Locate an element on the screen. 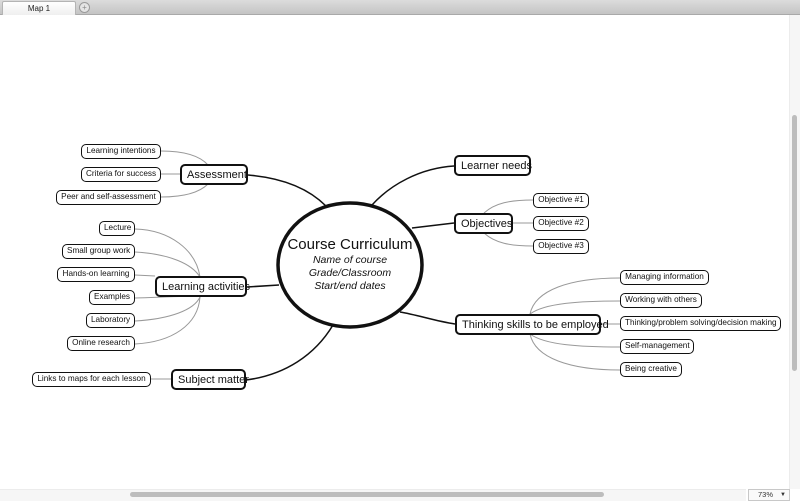  subtopic-online-research: Online research is located at coordinates (101, 343).